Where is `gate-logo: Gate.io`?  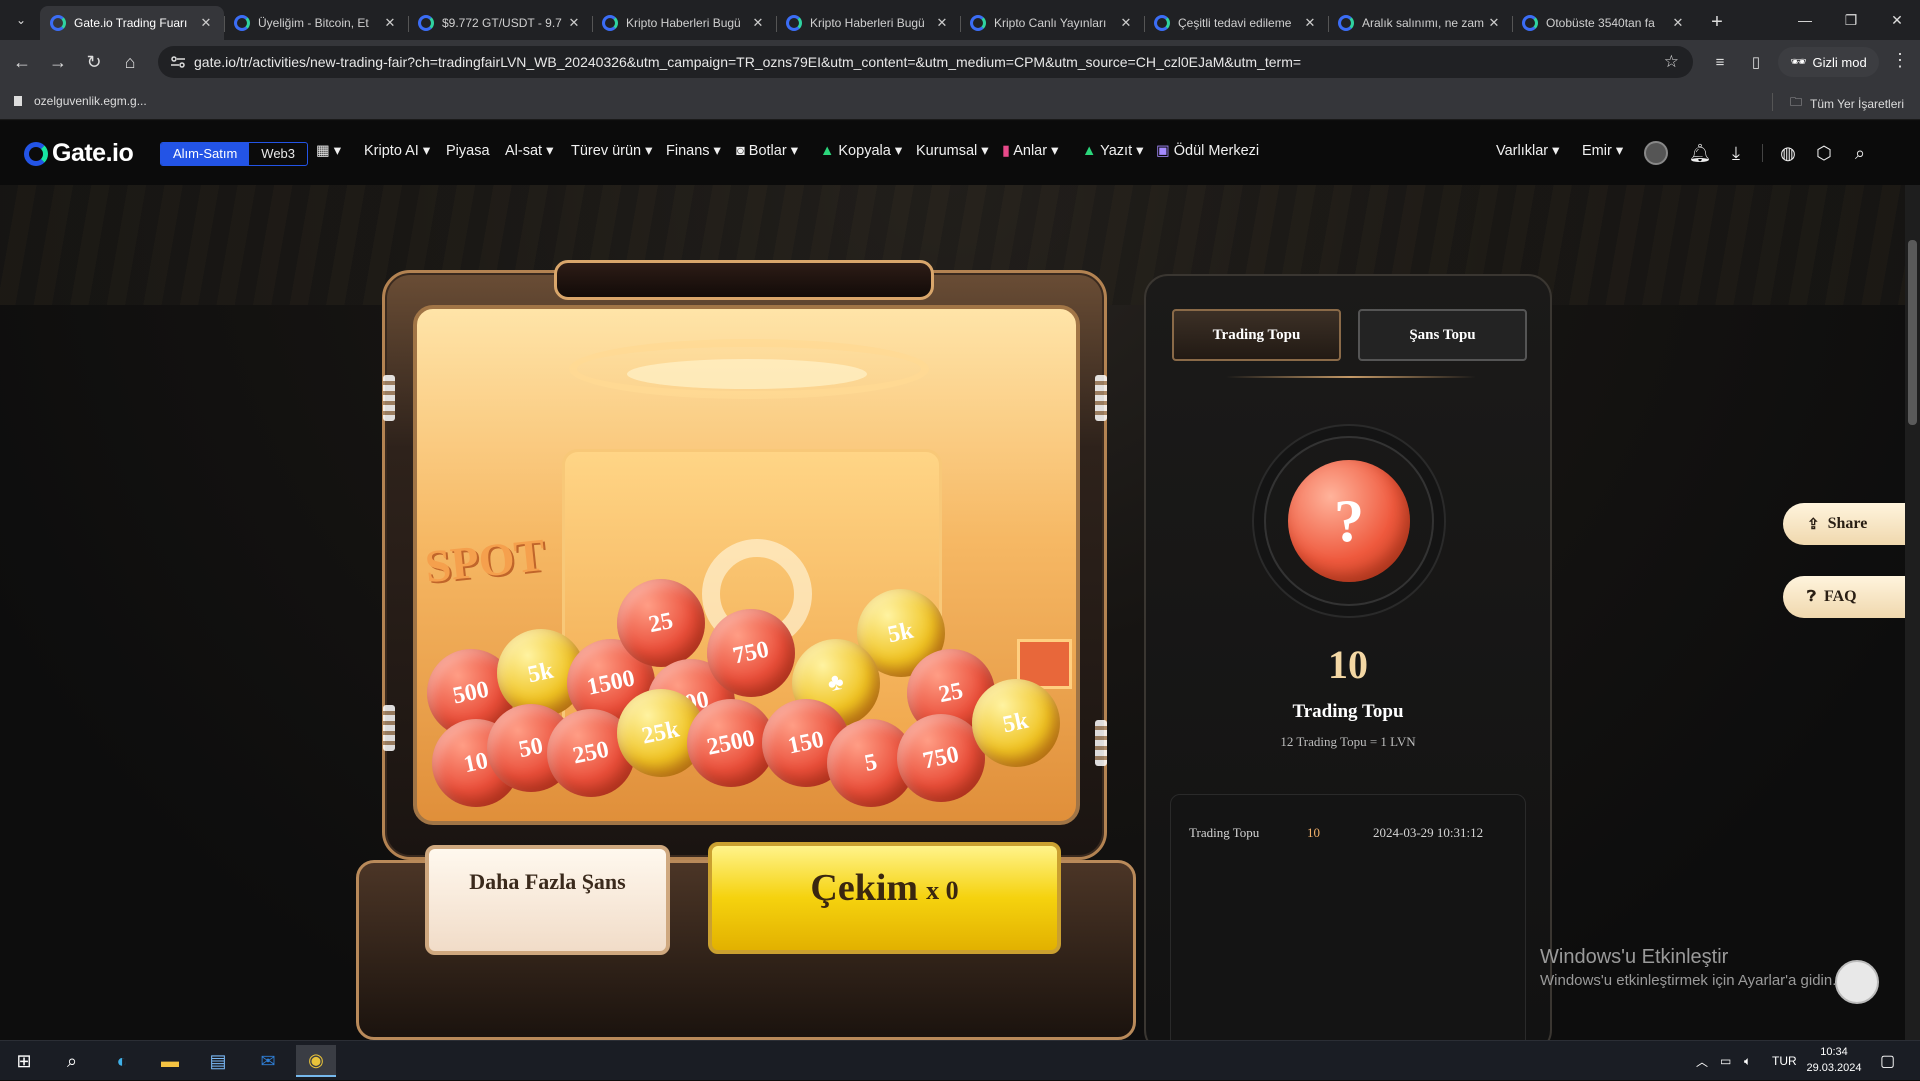 gate-logo: Gate.io is located at coordinates (79, 153).